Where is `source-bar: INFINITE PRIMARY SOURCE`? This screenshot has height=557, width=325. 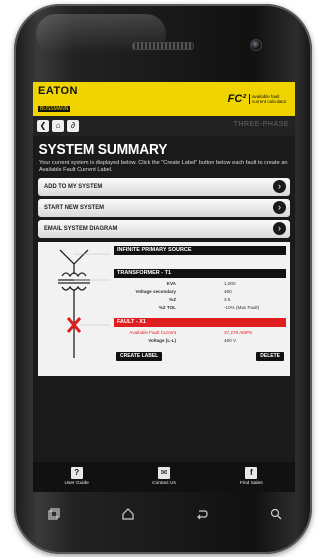
source-bar: INFINITE PRIMARY SOURCE is located at coordinates (200, 250).